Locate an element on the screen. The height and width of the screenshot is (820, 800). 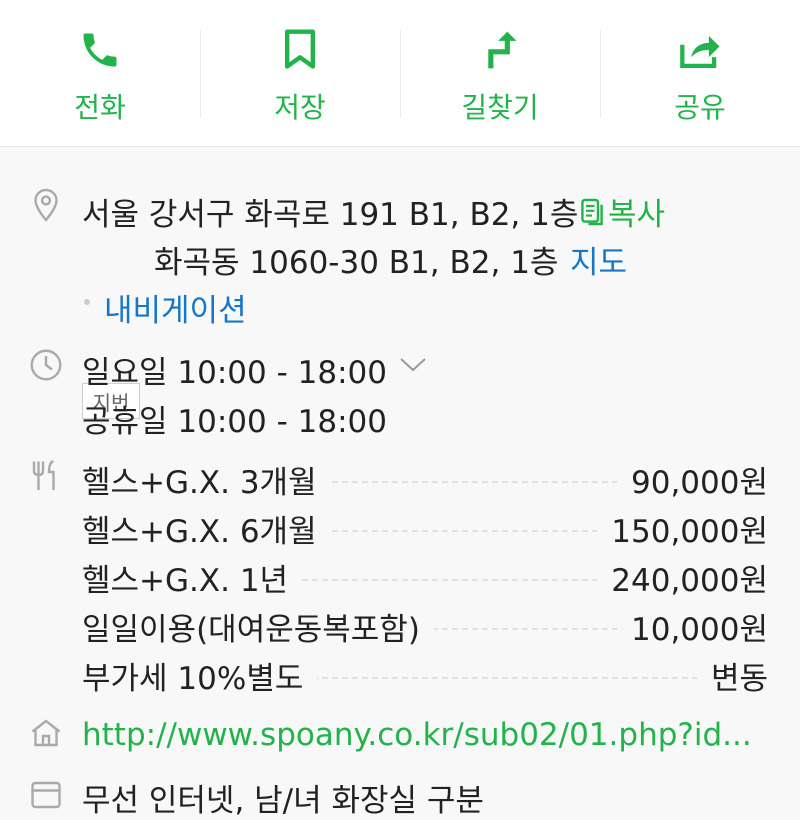
menu-item: 헬스+G.X. 1년 240,000원 is located at coordinates (425, 577).